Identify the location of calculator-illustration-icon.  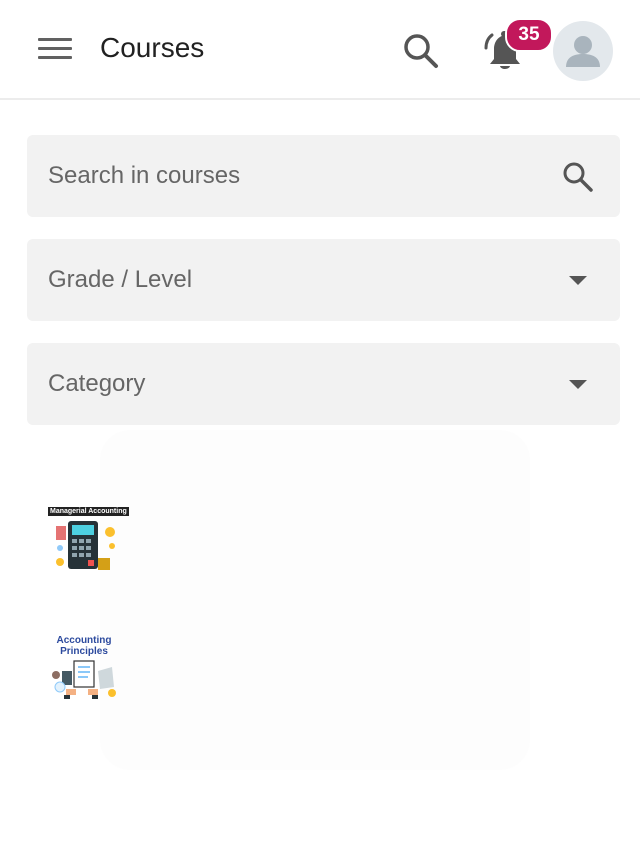
(85, 545).